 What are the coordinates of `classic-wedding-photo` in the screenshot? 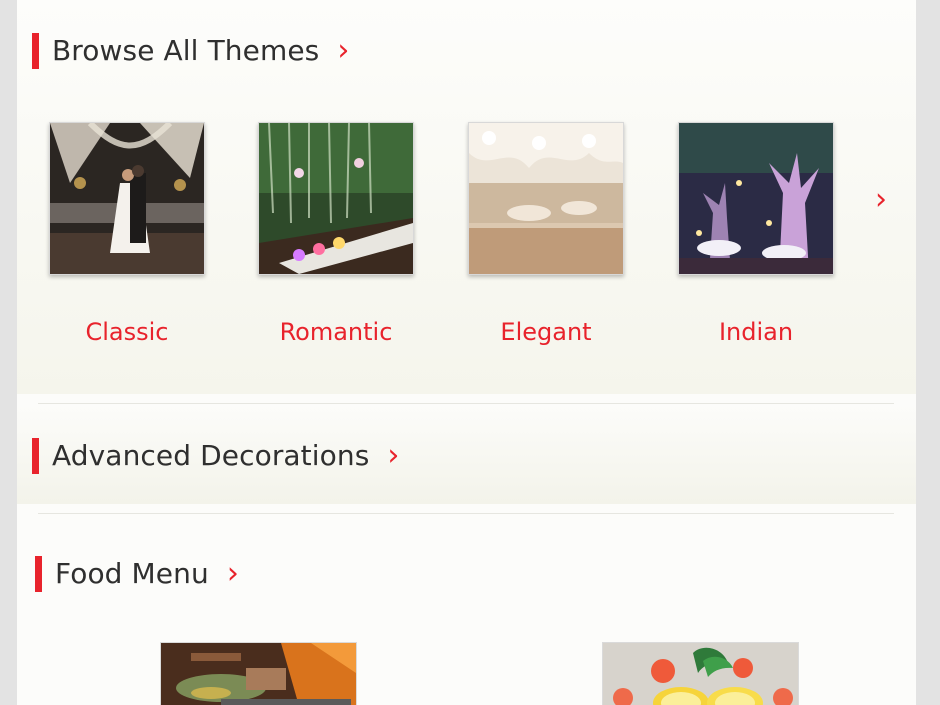 It's located at (127, 198).